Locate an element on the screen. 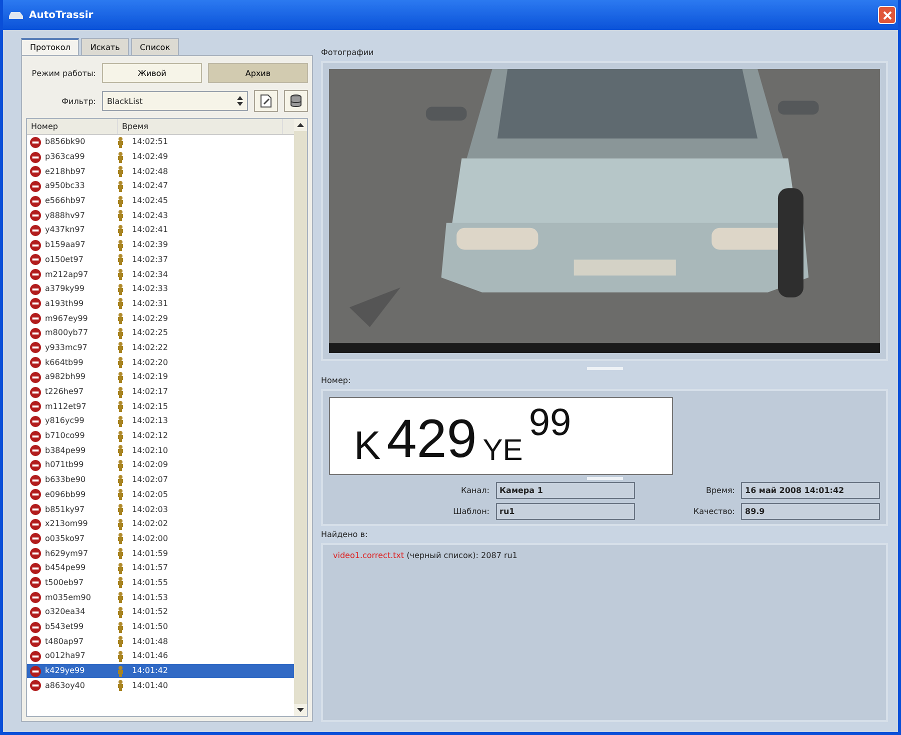 The height and width of the screenshot is (735, 901). edit-button is located at coordinates (266, 101).